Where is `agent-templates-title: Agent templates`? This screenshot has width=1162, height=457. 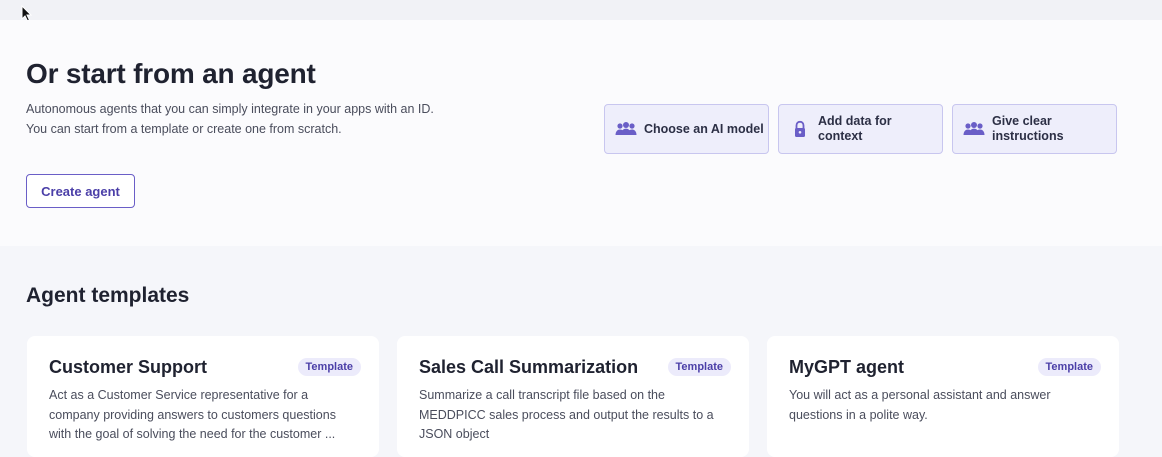 agent-templates-title: Agent templates is located at coordinates (108, 295).